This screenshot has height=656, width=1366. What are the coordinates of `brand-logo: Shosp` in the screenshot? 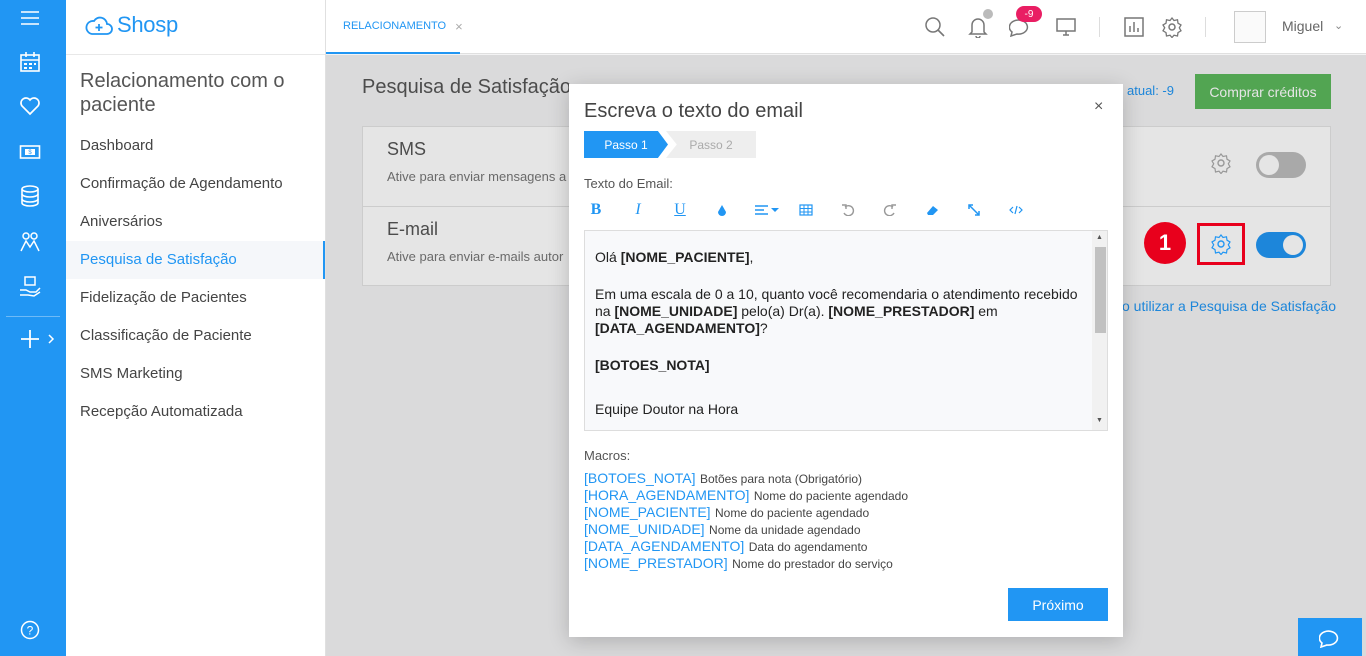 It's located at (134, 25).